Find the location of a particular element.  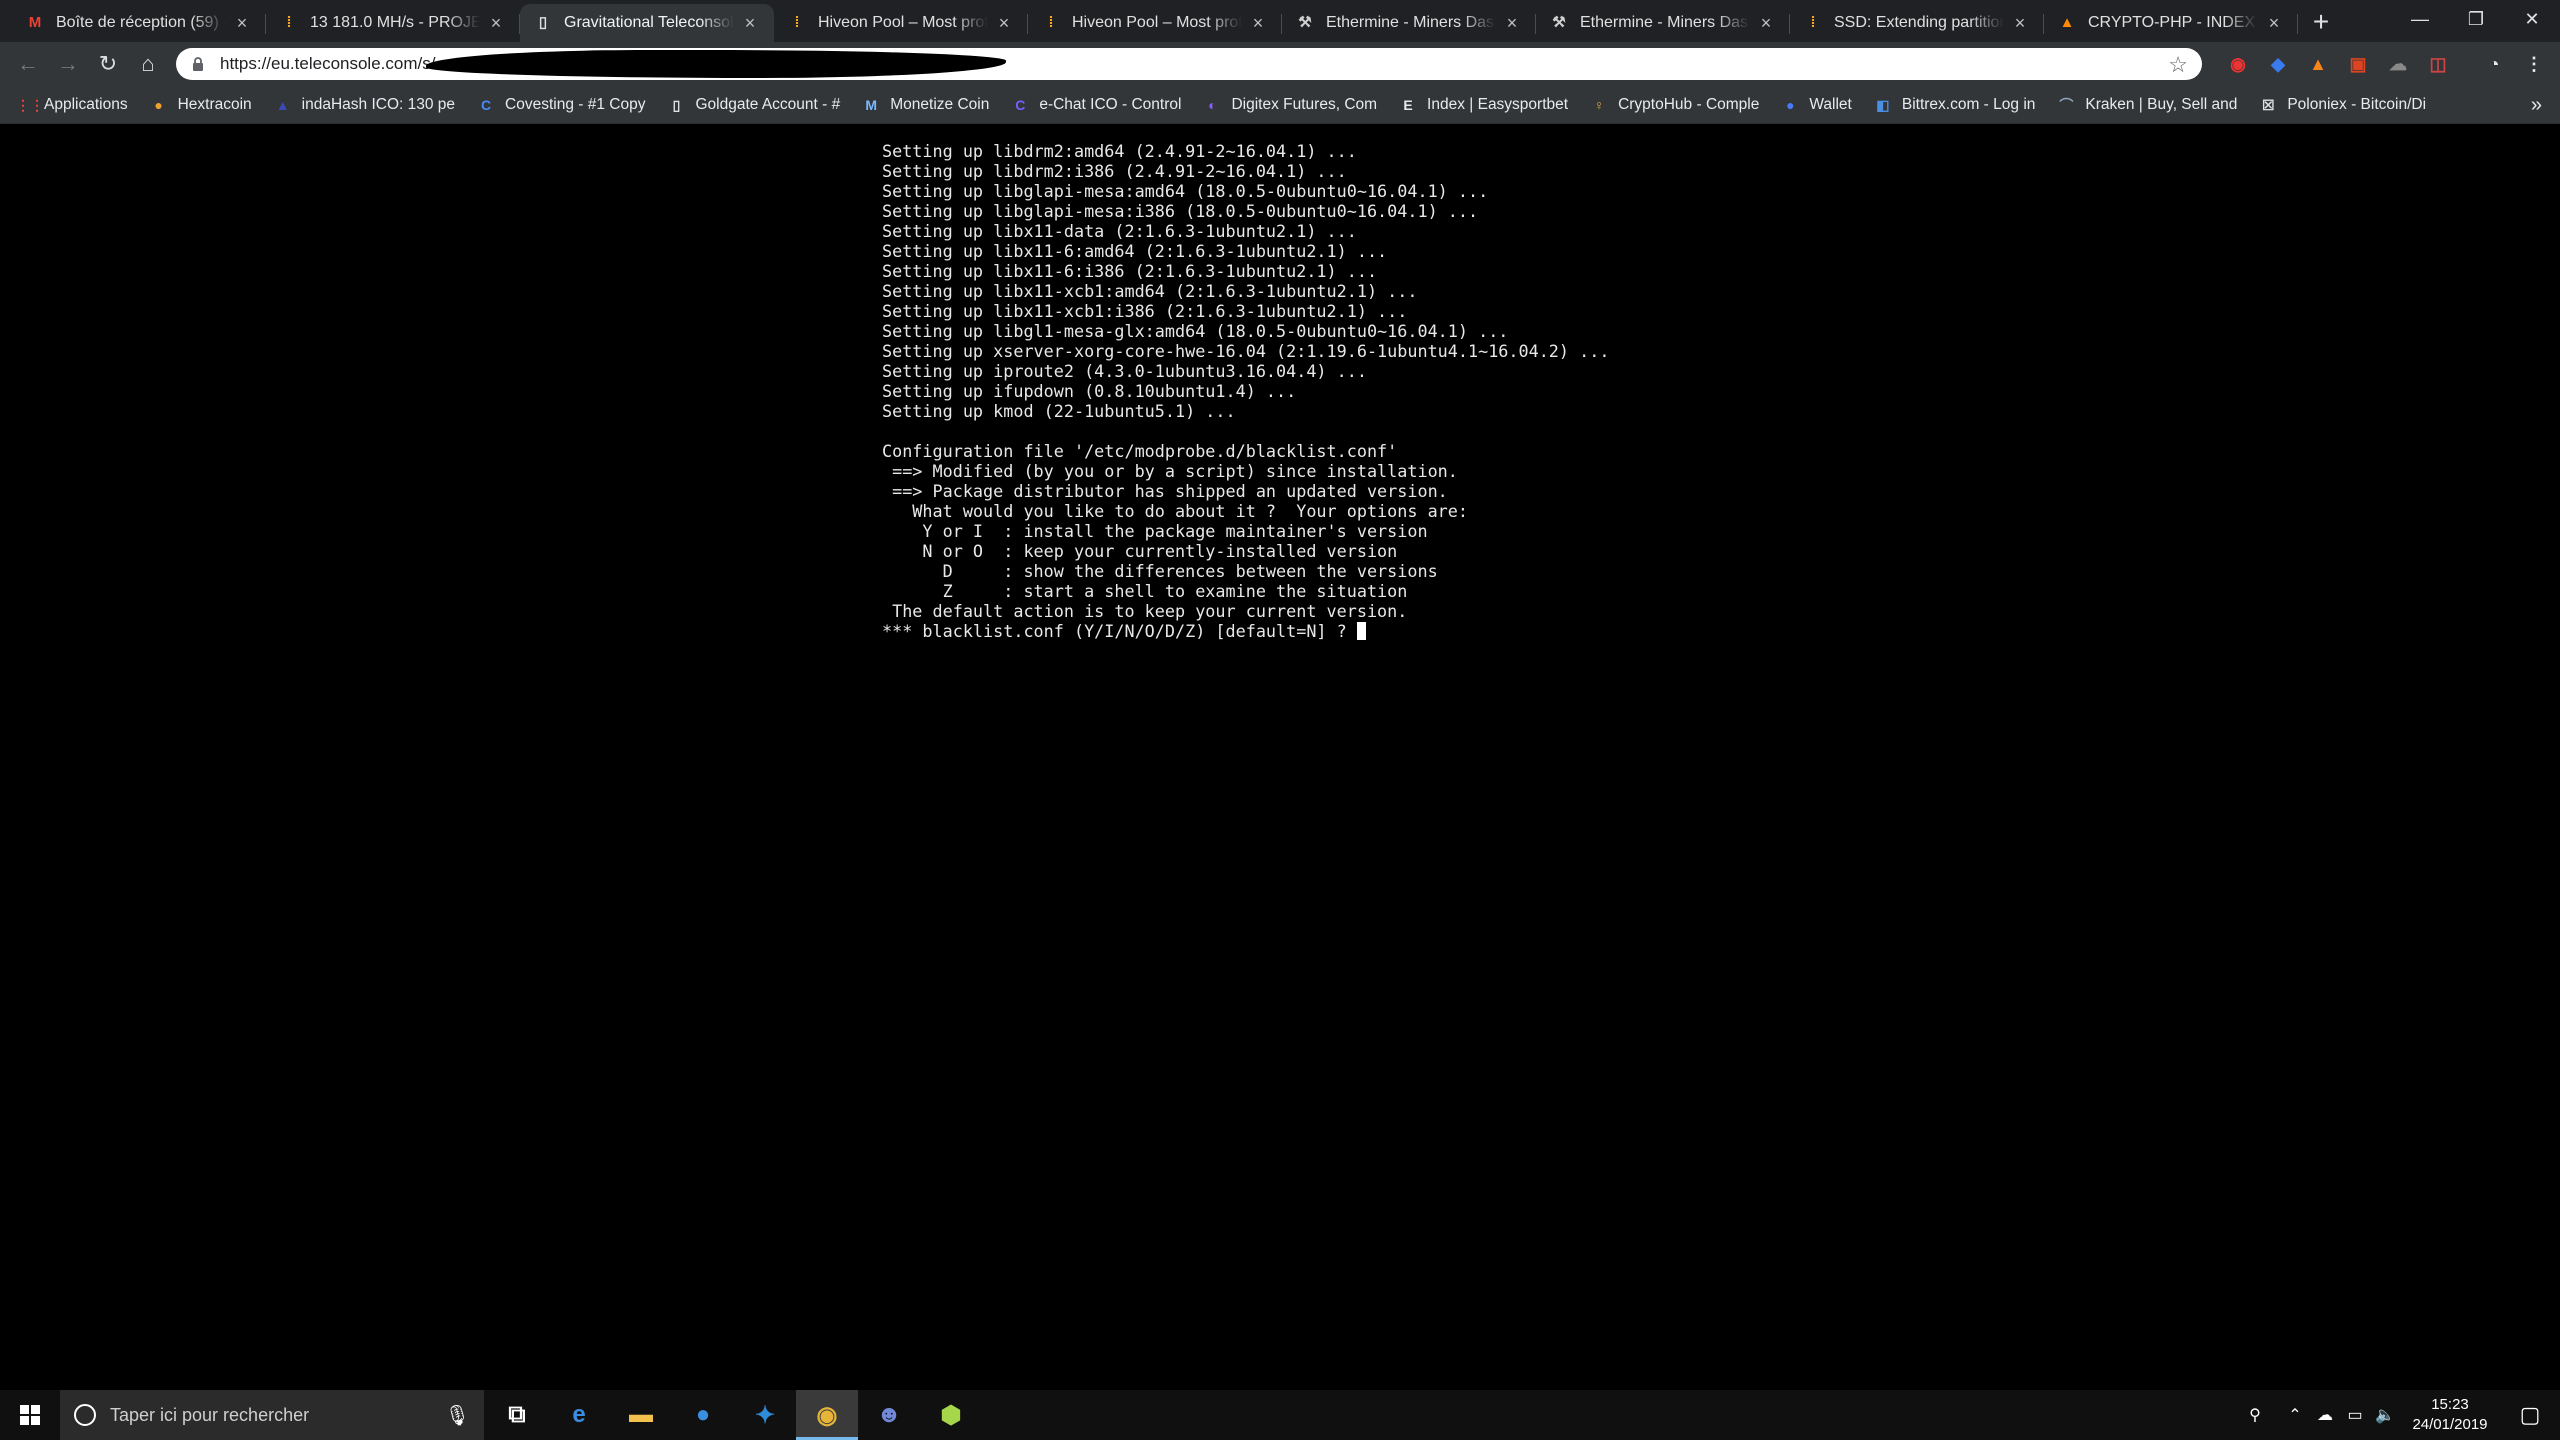

bookmark-item: ♀ CryptoHub - Comple is located at coordinates (1675, 105).